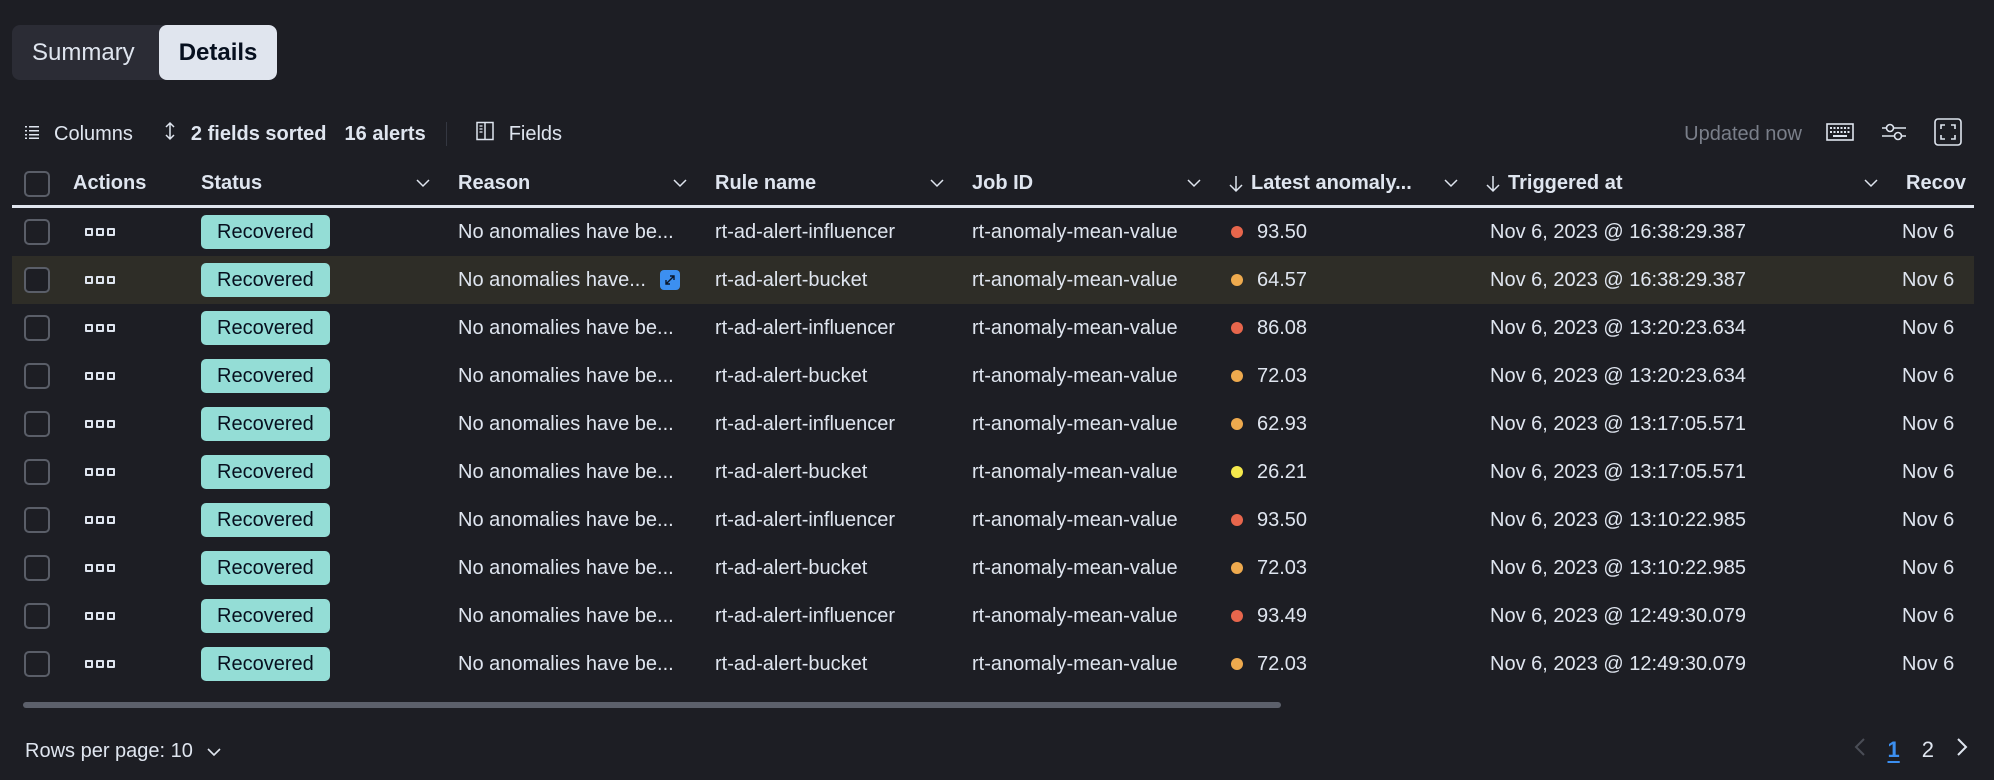 The image size is (1994, 780). I want to click on updated-status: Updated now, so click(1743, 133).